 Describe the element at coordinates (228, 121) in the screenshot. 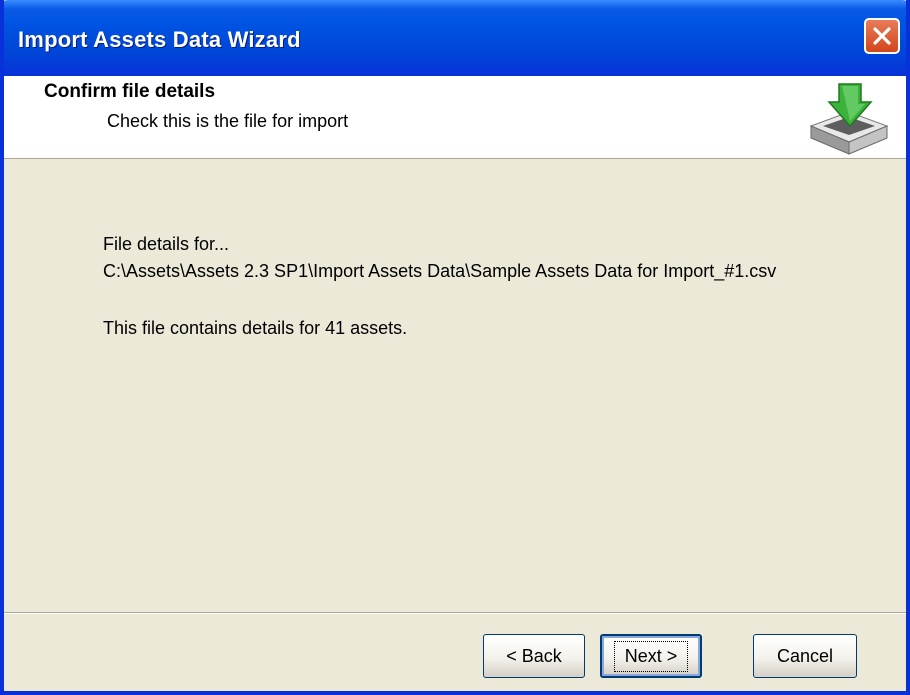

I see `step-subtitle: Check this is the file for import` at that location.